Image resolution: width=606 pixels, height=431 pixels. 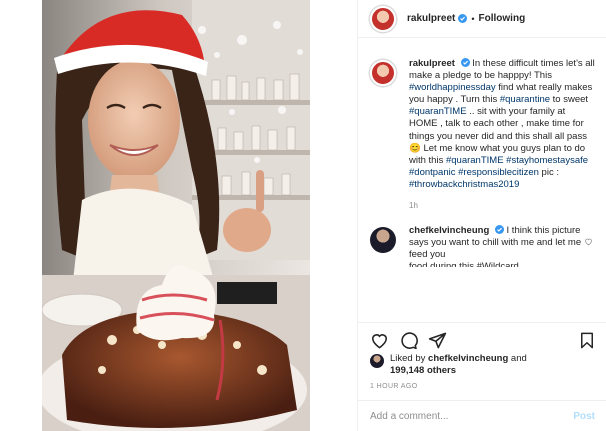 What do you see at coordinates (383, 73) in the screenshot?
I see `caption-author-avatar` at bounding box center [383, 73].